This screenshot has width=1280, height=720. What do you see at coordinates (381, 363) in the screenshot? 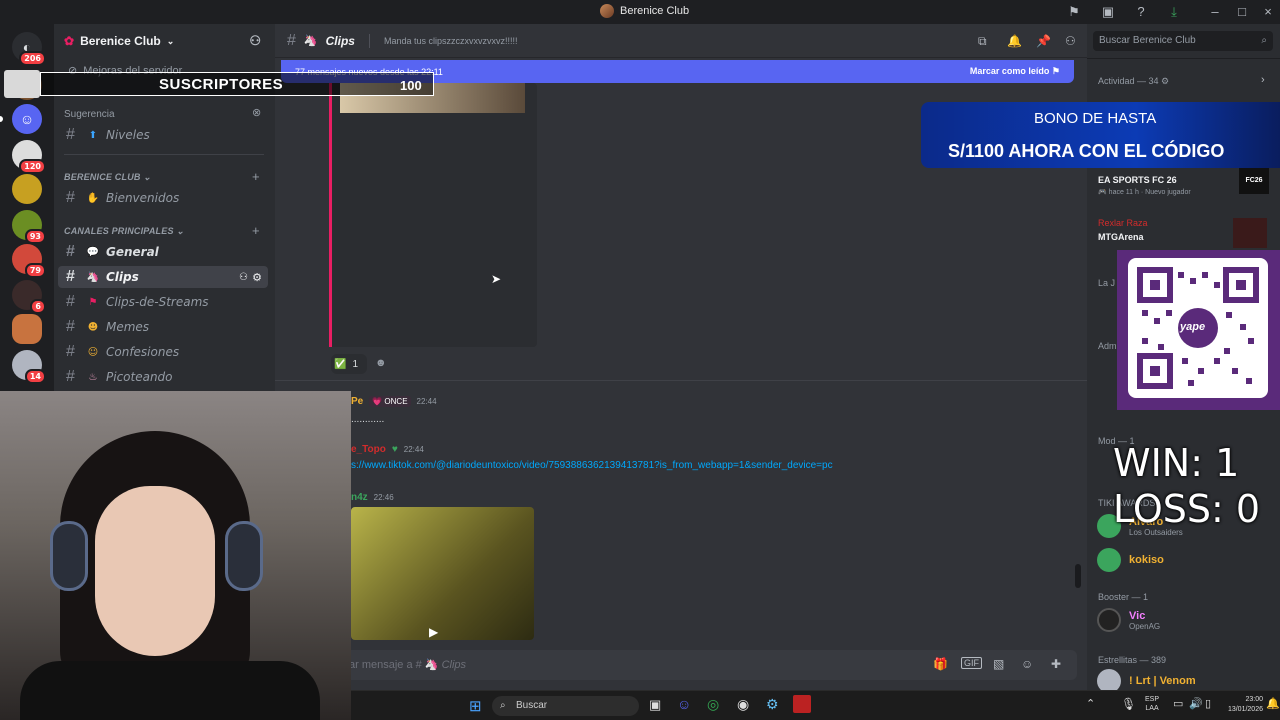
I see `add-reaction-icon: ☻` at bounding box center [381, 363].